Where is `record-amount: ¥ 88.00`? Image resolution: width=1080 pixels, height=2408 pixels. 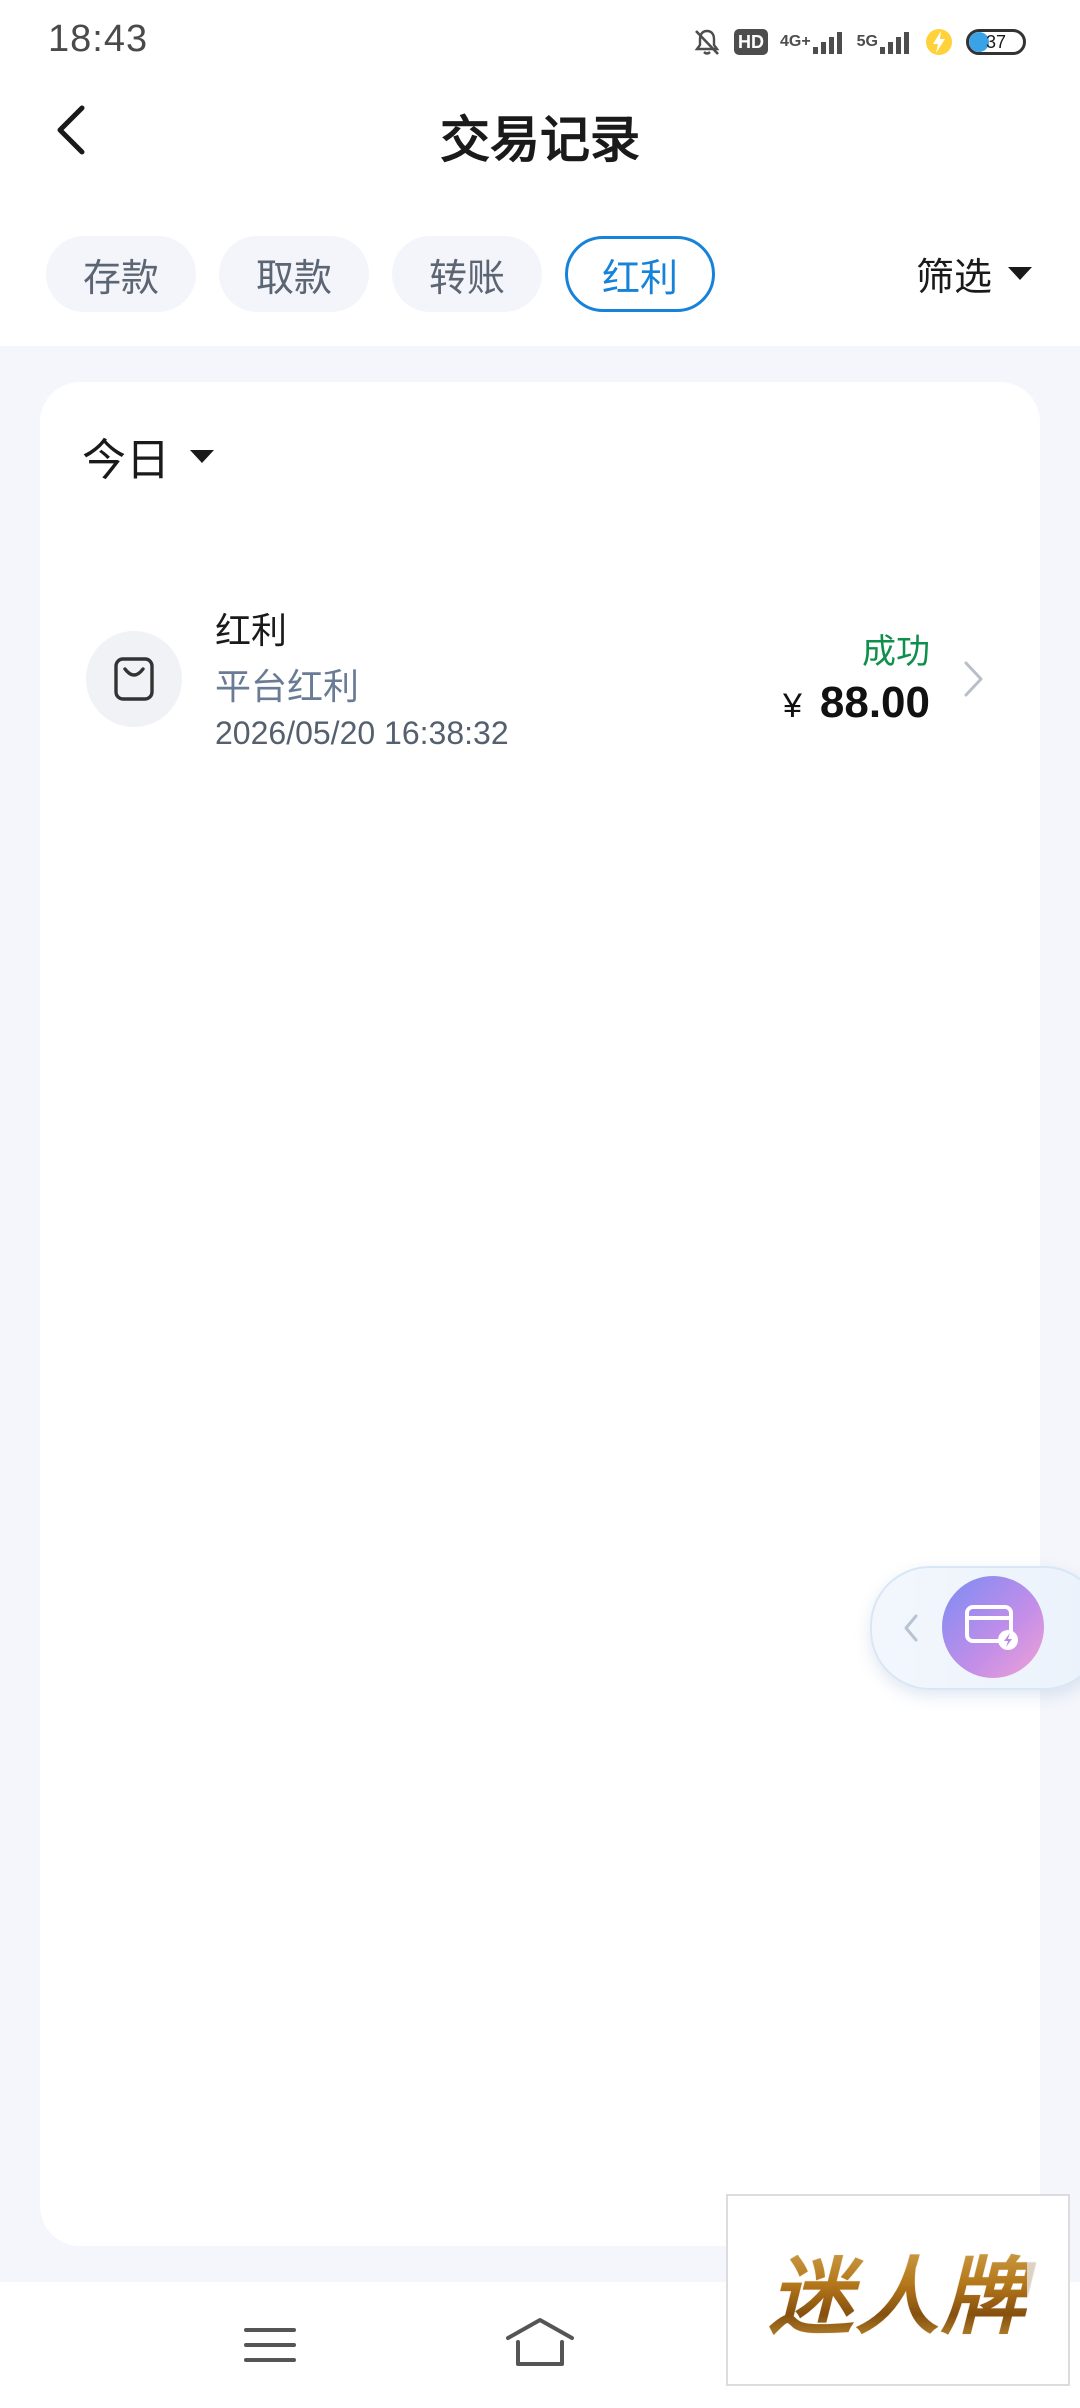 record-amount: ¥ 88.00 is located at coordinates (856, 703).